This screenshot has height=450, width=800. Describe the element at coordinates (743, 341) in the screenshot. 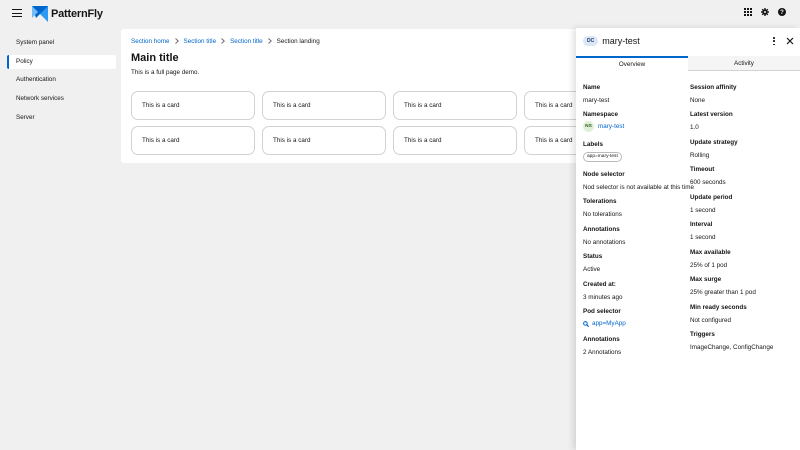

I see `field-triggers: Triggers ImageChange, ConfigChange` at that location.